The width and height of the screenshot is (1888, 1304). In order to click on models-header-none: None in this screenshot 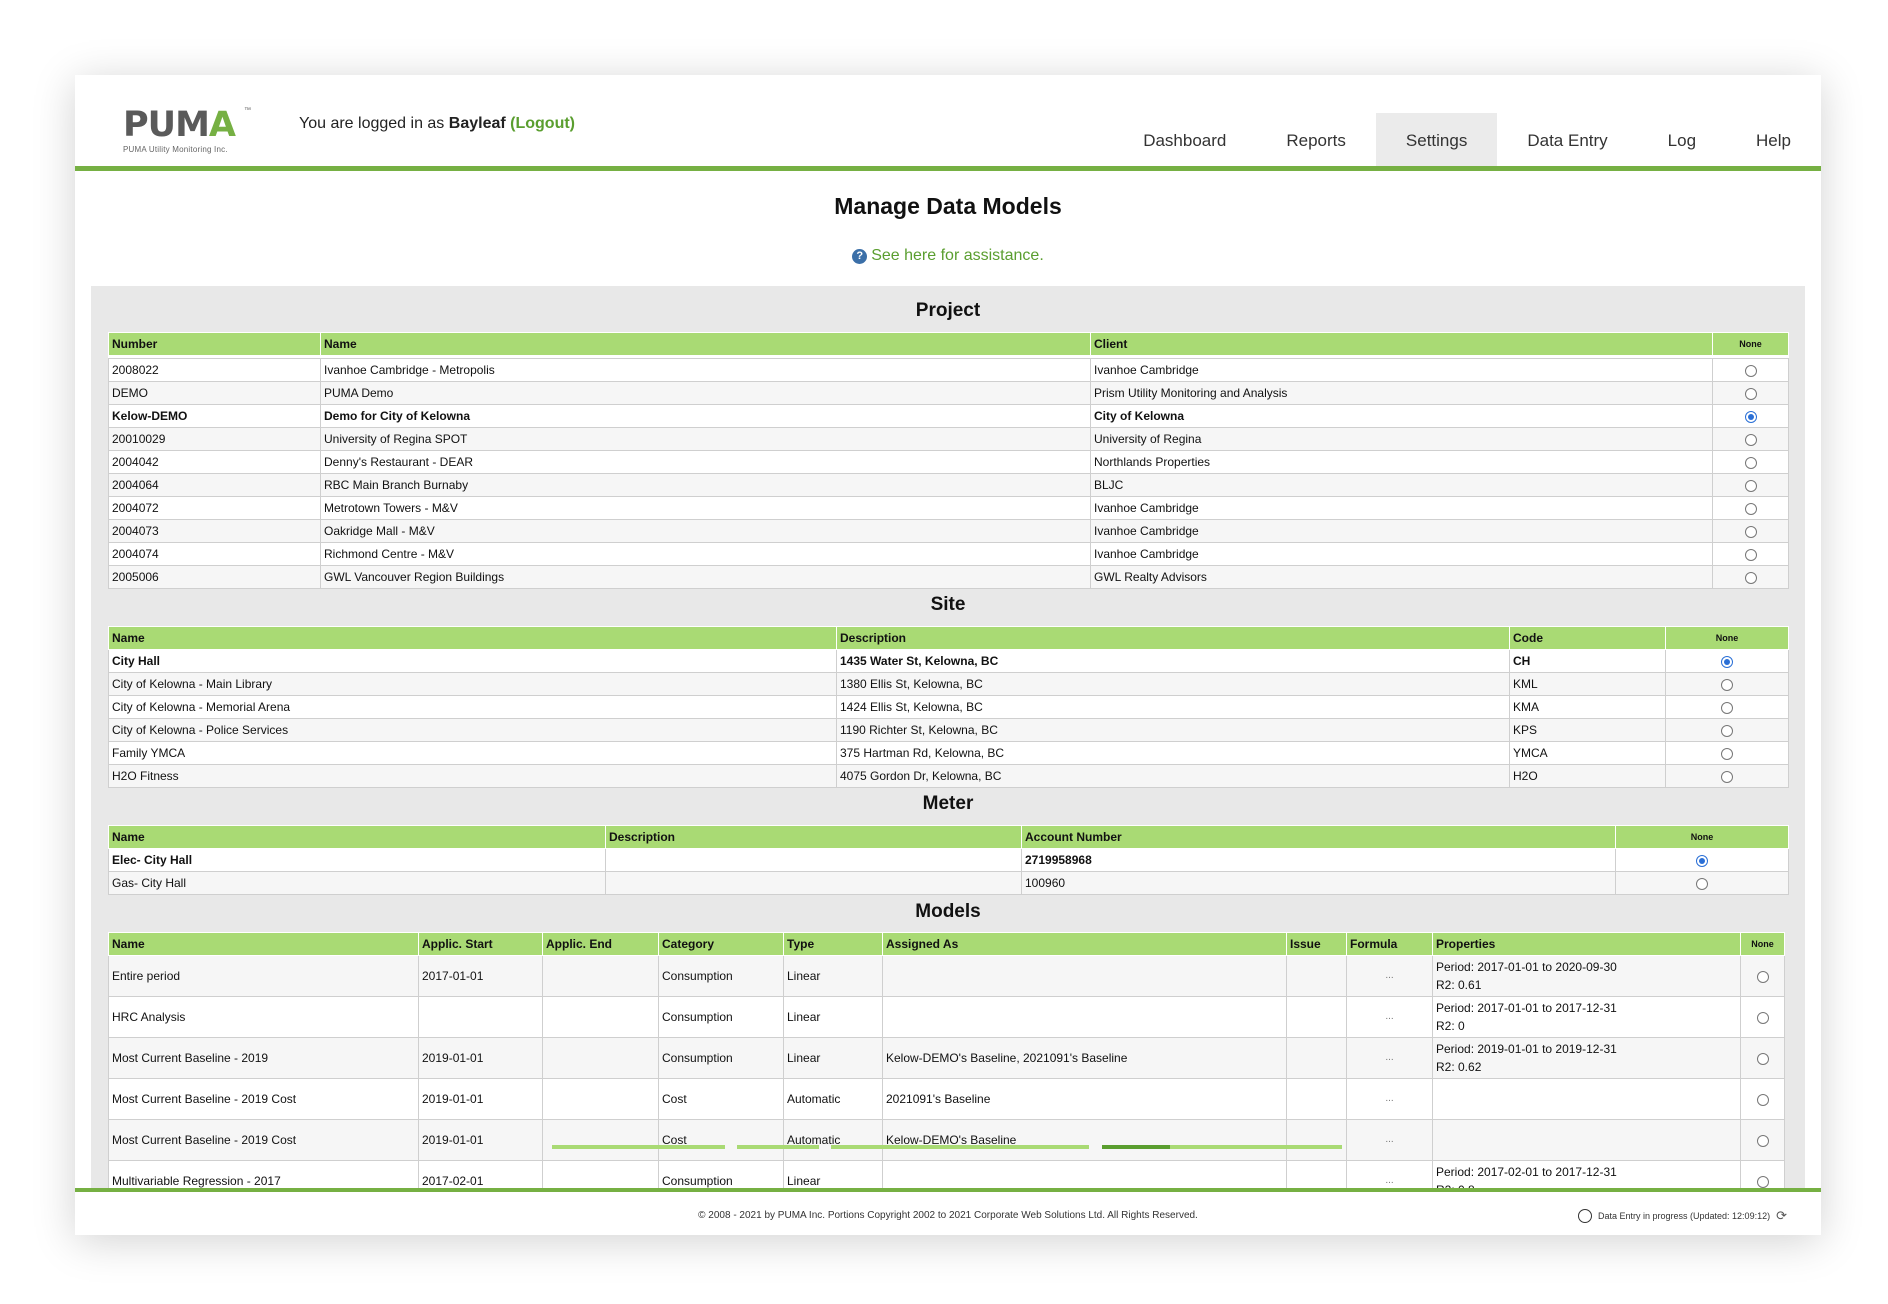, I will do `click(1762, 944)`.